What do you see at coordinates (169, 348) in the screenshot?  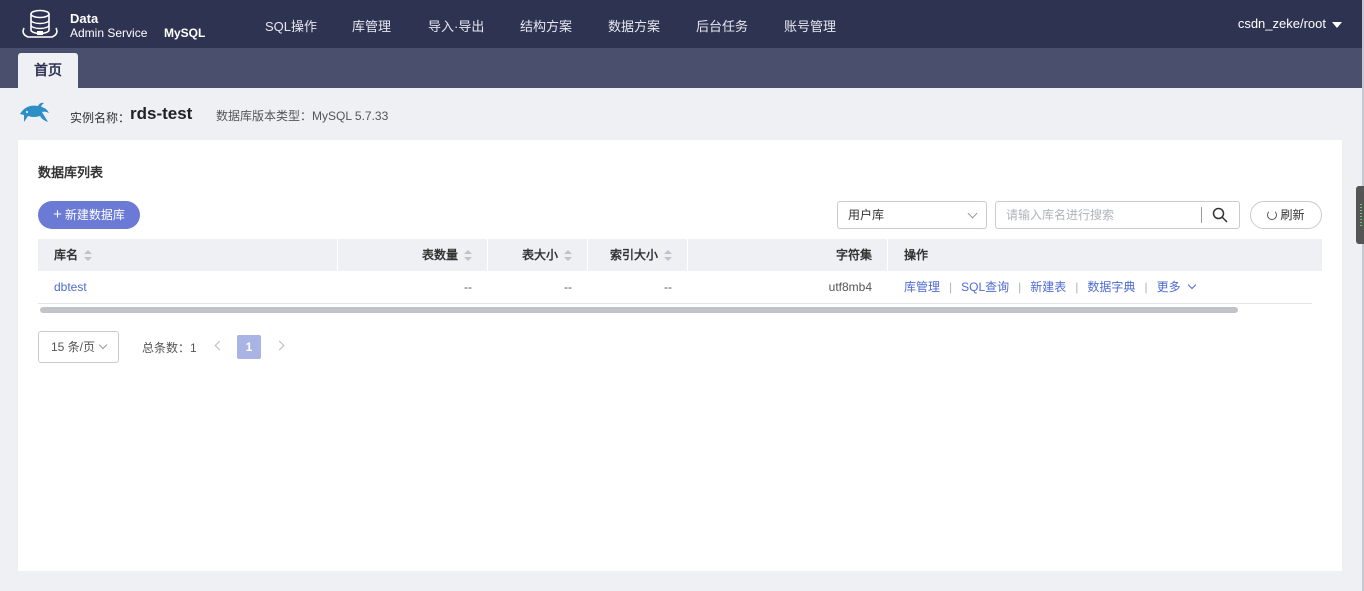 I see `total-count: 总条数：1` at bounding box center [169, 348].